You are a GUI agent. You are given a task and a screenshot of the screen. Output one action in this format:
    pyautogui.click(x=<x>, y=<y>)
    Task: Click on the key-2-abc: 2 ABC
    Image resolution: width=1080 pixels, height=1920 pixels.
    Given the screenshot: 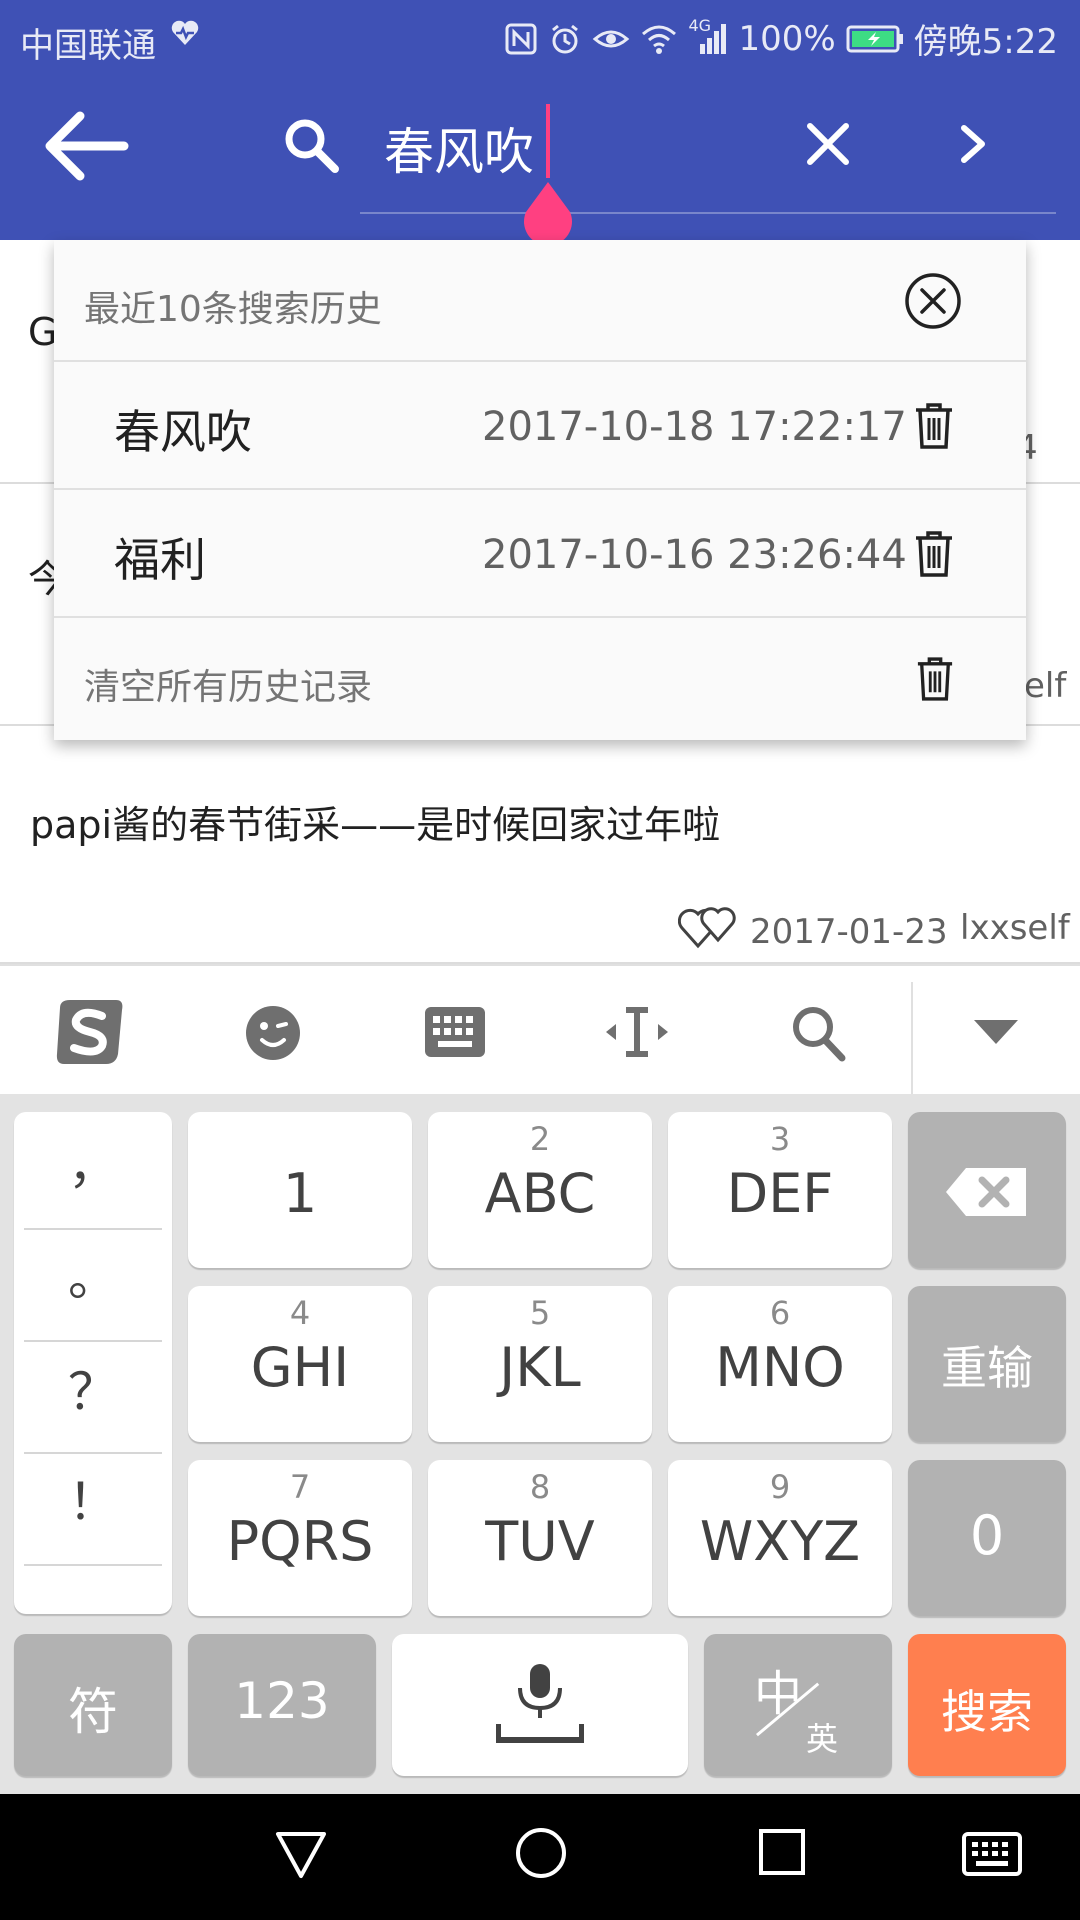 What is the action you would take?
    pyautogui.click(x=540, y=1190)
    